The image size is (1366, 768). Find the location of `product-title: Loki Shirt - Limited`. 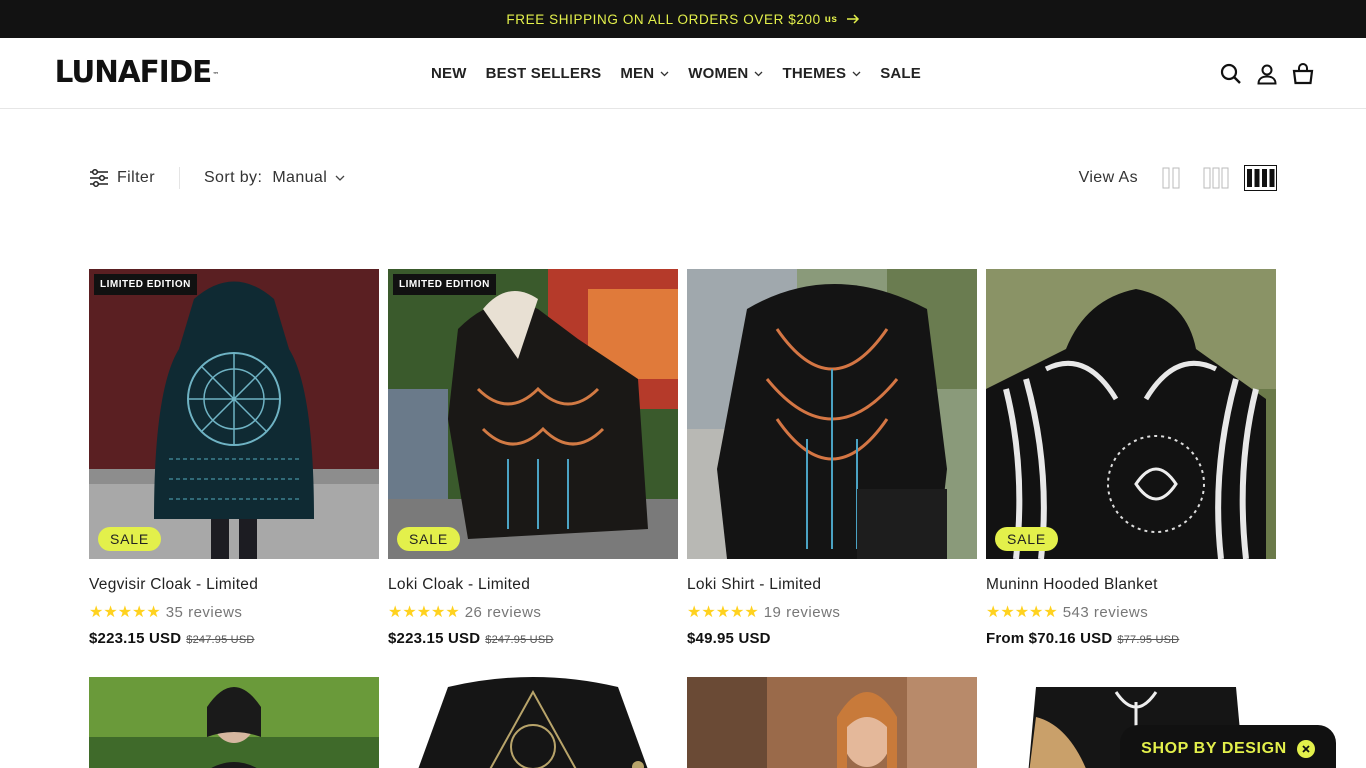

product-title: Loki Shirt - Limited is located at coordinates (832, 585).